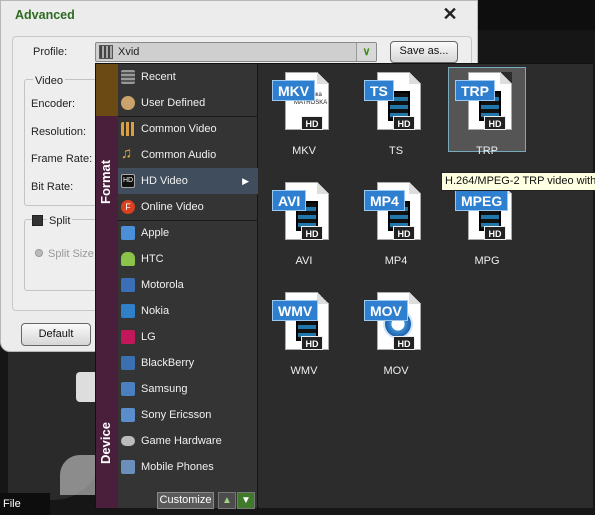 This screenshot has height=515, width=595. What do you see at coordinates (487, 261) in the screenshot?
I see `format-label: MPG` at bounding box center [487, 261].